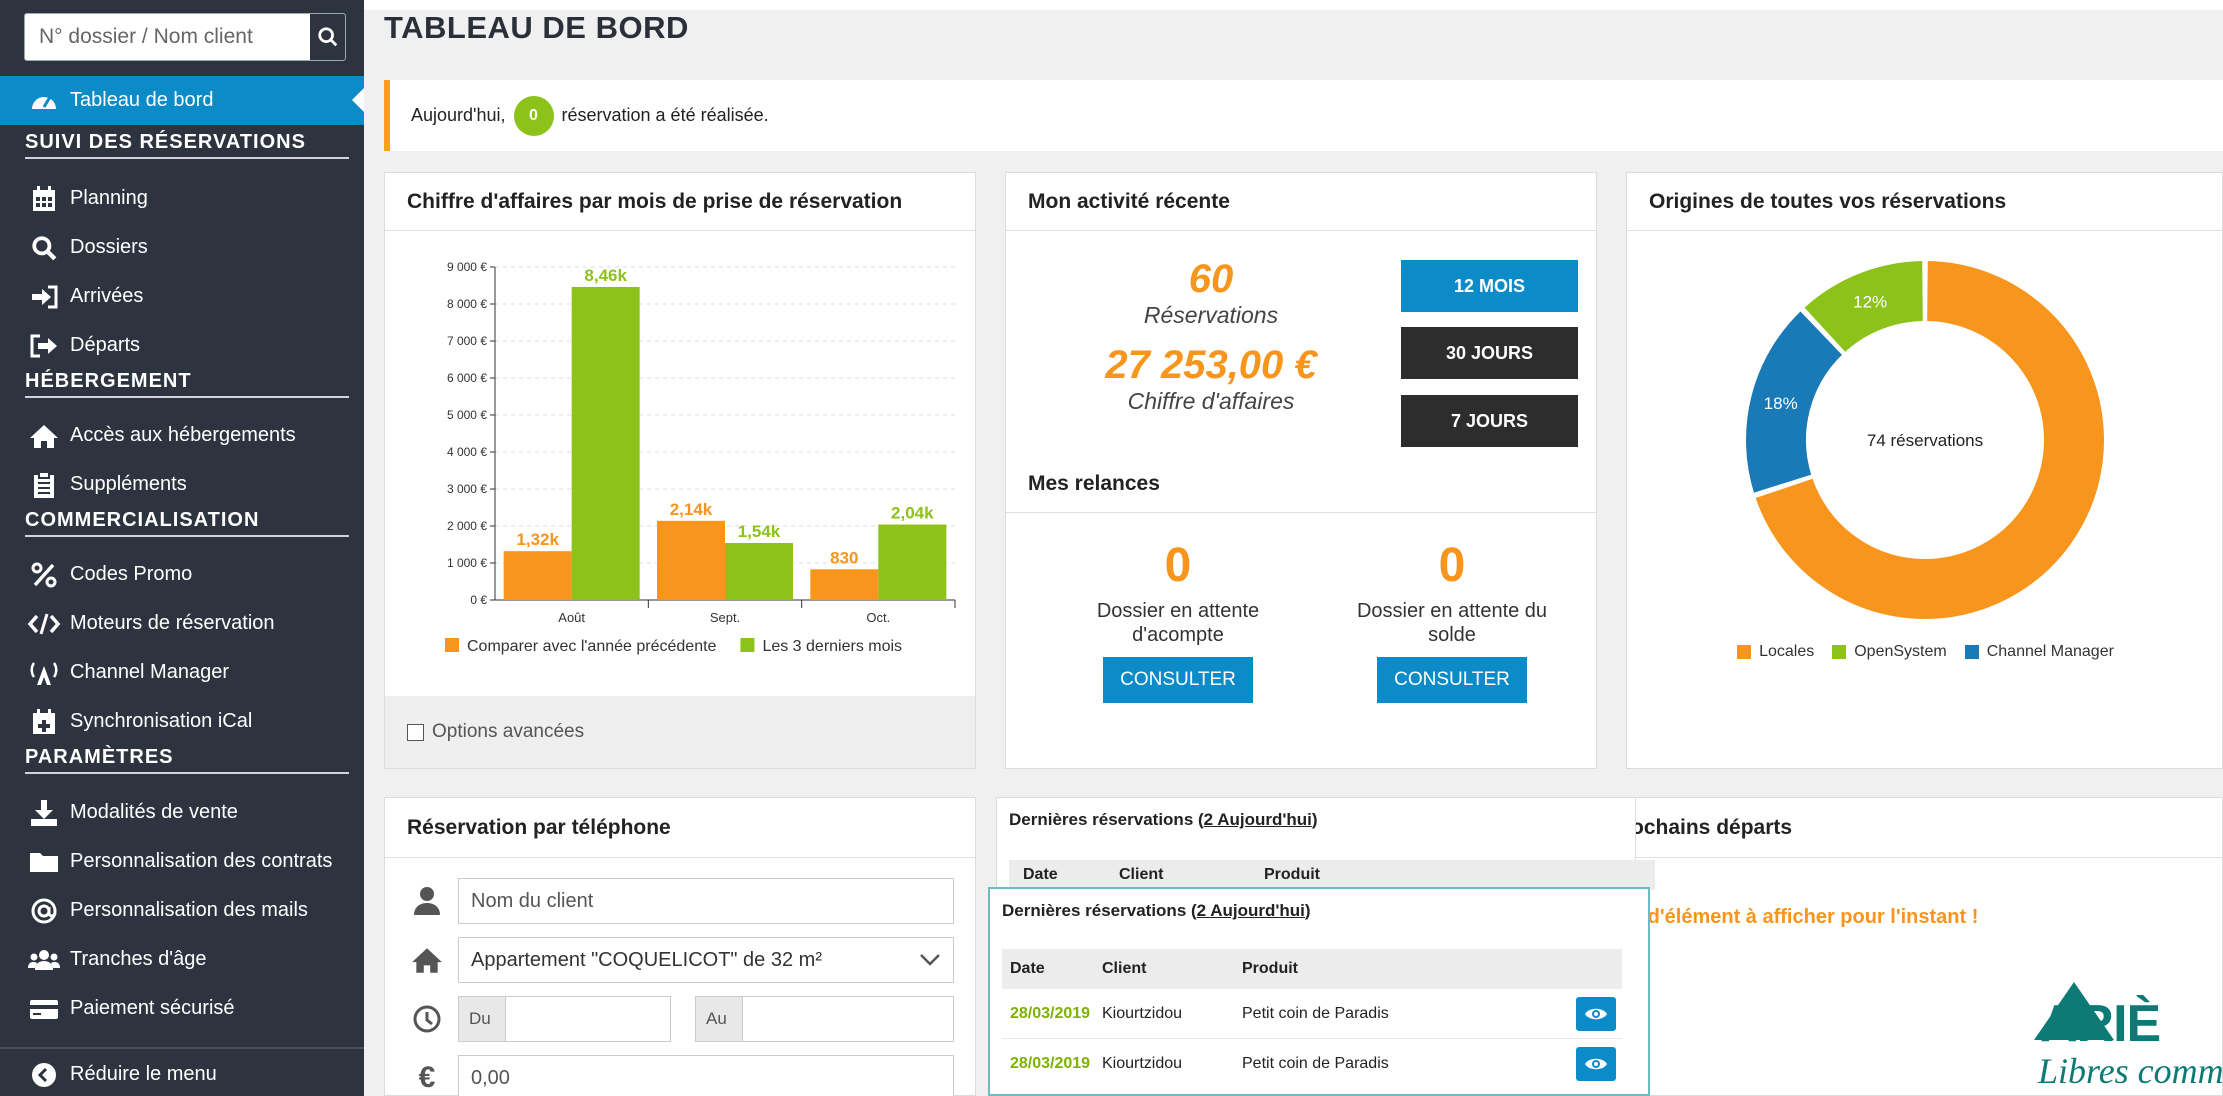 The width and height of the screenshot is (2223, 1096). I want to click on sidebar-item-codes-promo: Codes Promo, so click(182, 574).